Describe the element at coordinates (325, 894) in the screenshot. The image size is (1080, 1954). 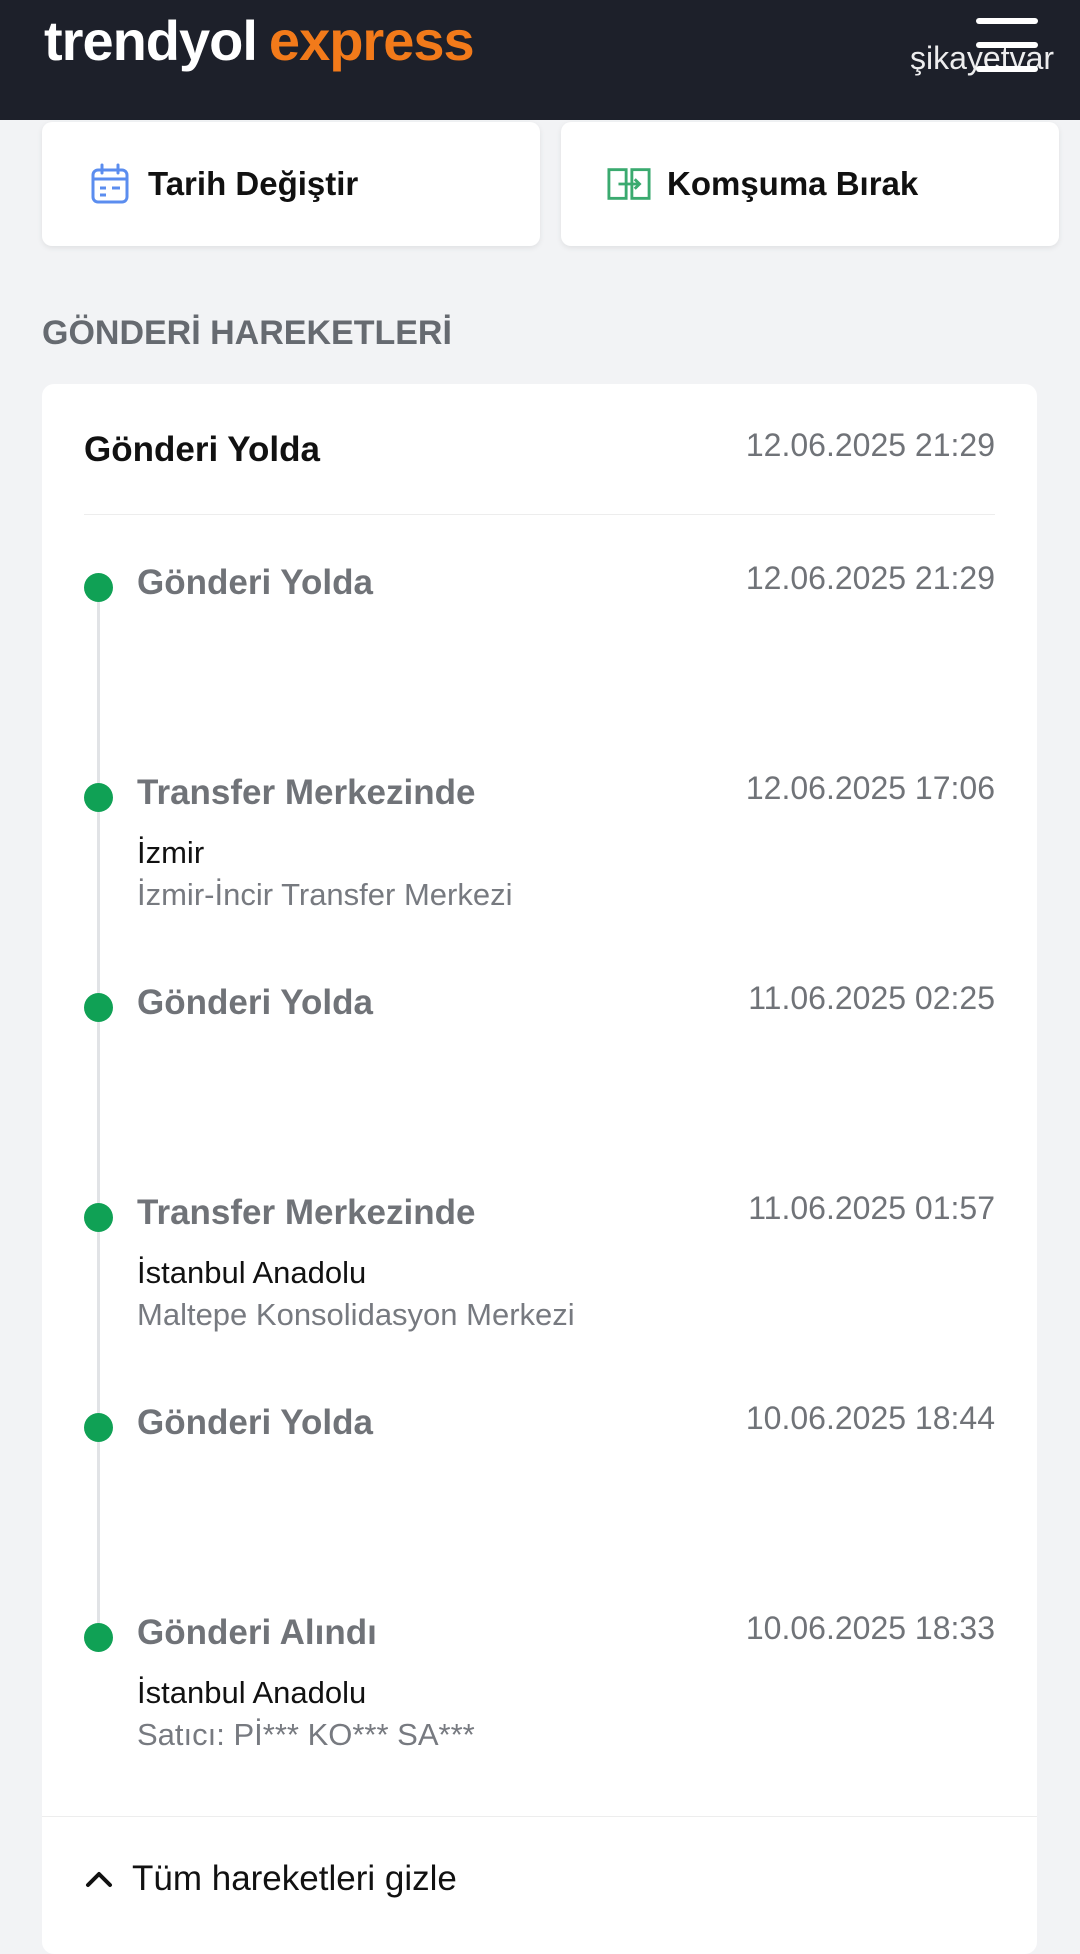
I see `event-detail: İzmir-İncir Transfer Merkezi` at that location.